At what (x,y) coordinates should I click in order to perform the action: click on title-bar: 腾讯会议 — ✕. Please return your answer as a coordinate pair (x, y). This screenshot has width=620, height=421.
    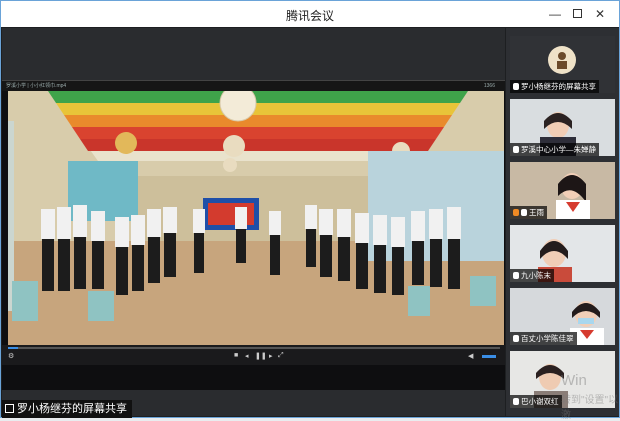
    Looking at the image, I should click on (310, 14).